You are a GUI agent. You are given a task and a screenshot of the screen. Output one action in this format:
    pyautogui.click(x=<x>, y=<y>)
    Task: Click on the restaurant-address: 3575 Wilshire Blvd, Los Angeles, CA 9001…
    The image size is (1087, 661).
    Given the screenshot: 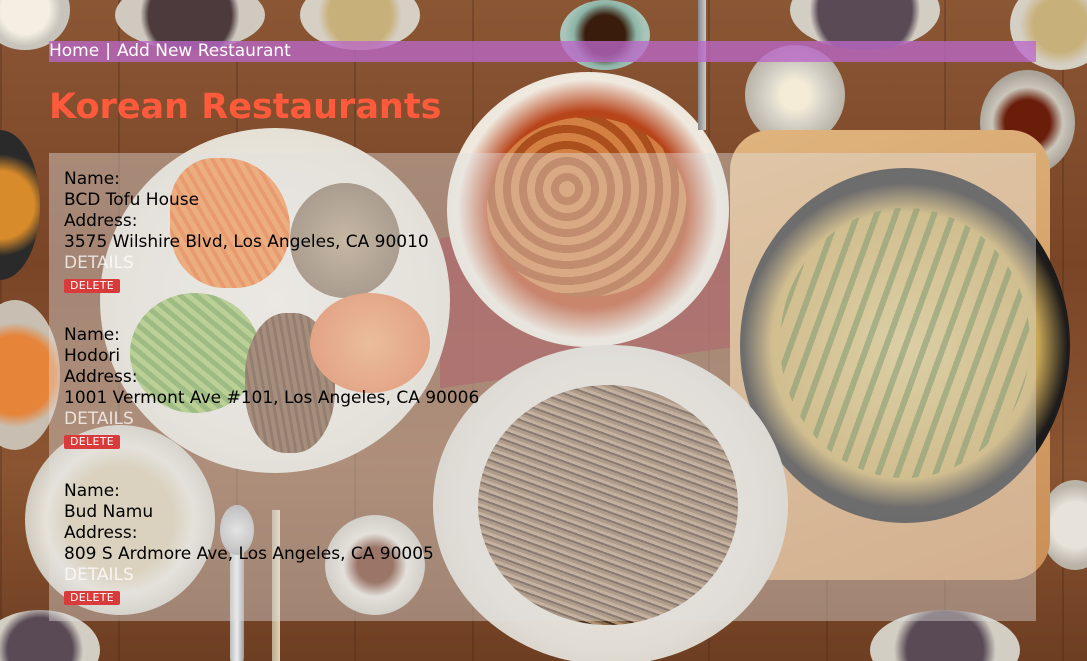 What is the action you would take?
    pyautogui.click(x=246, y=242)
    